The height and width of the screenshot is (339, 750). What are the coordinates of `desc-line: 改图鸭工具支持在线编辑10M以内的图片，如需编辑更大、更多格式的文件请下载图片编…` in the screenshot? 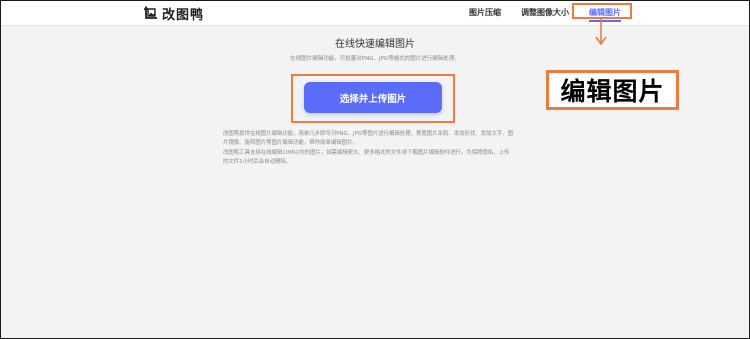 It's located at (366, 152).